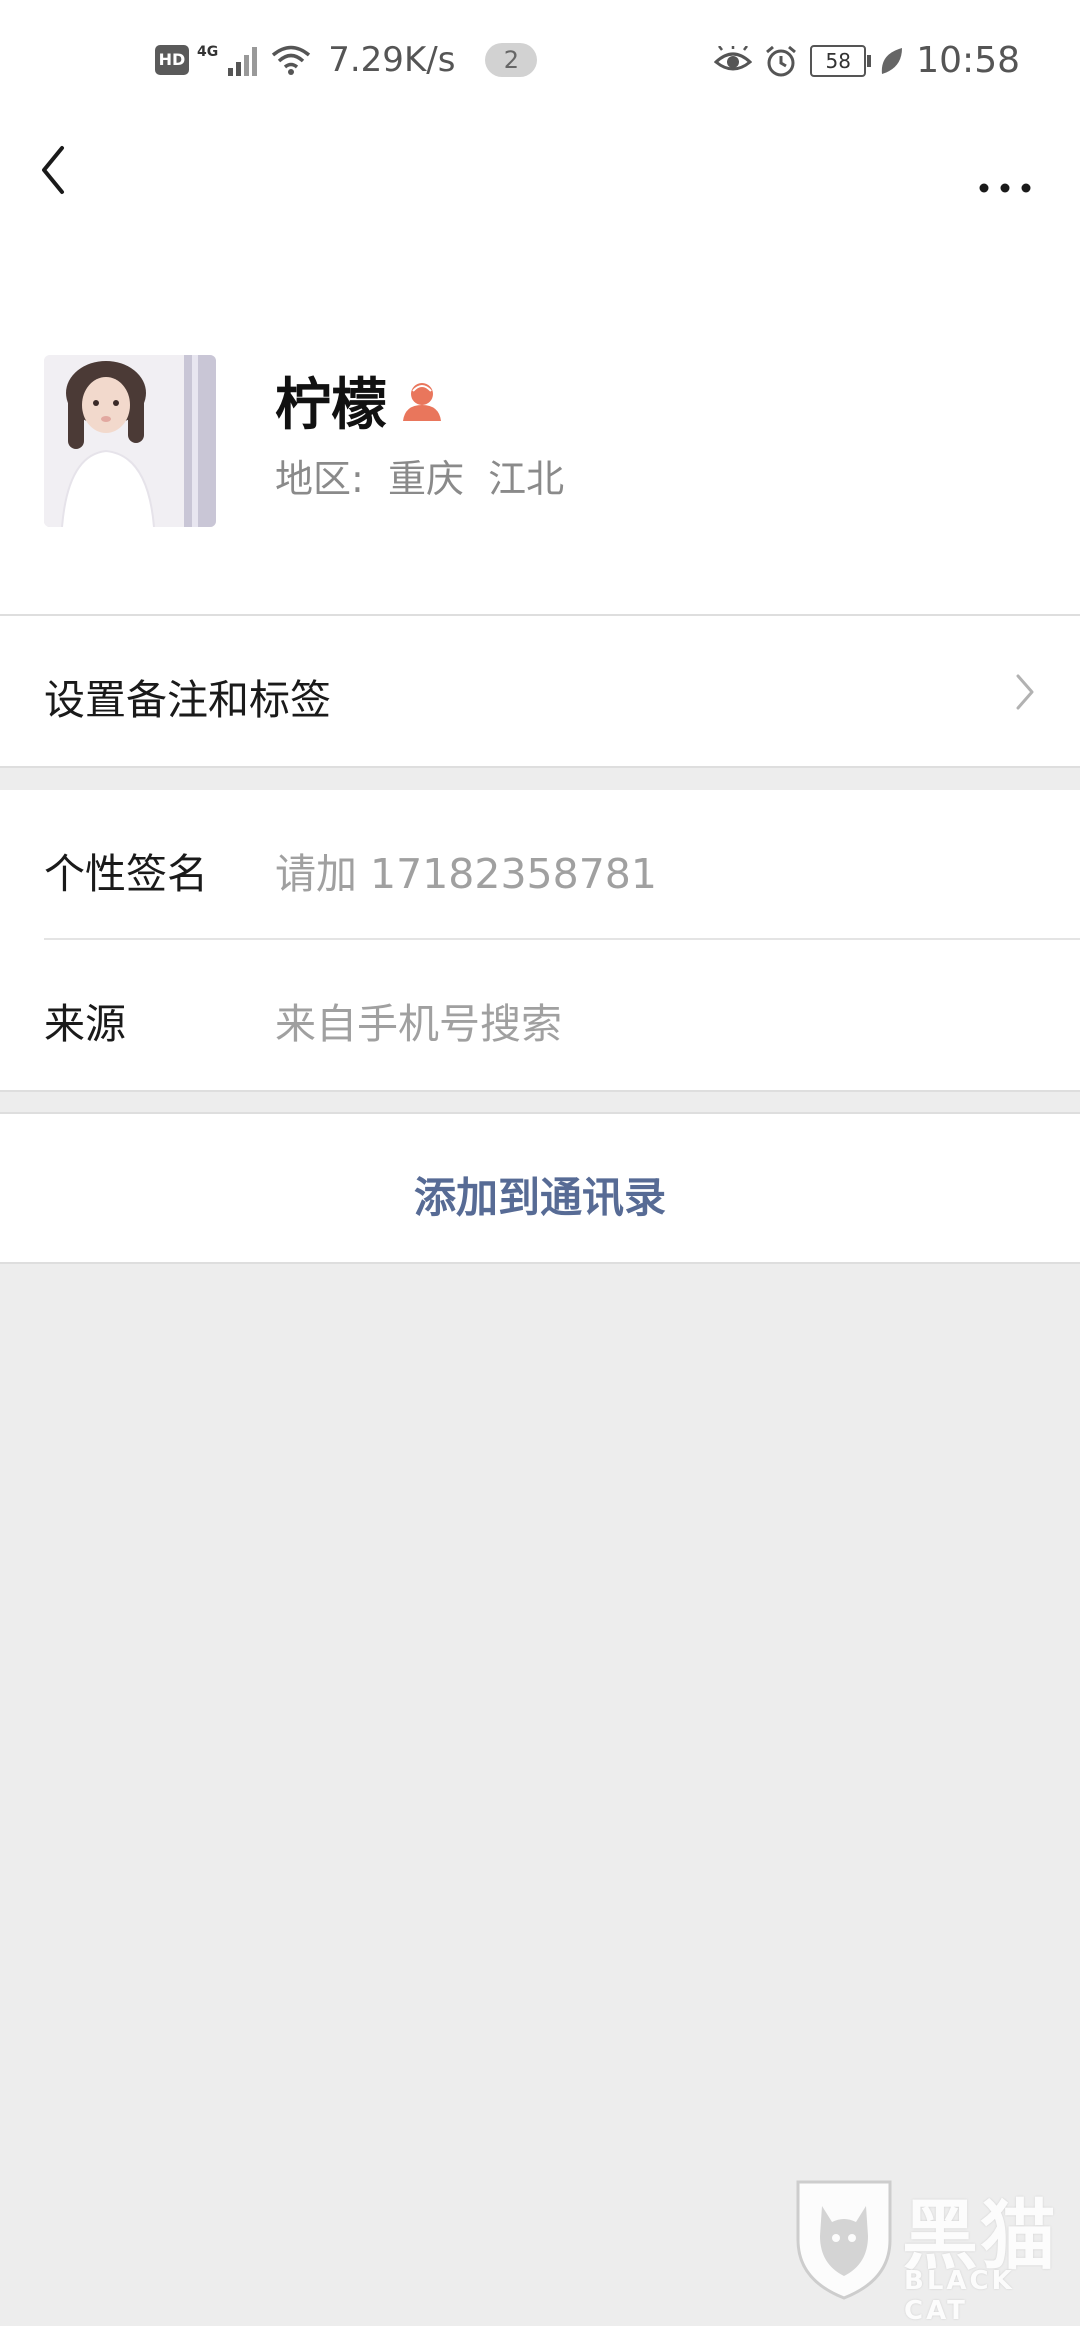 This screenshot has height=2326, width=1080. I want to click on source-label: 来源, so click(85, 1024).